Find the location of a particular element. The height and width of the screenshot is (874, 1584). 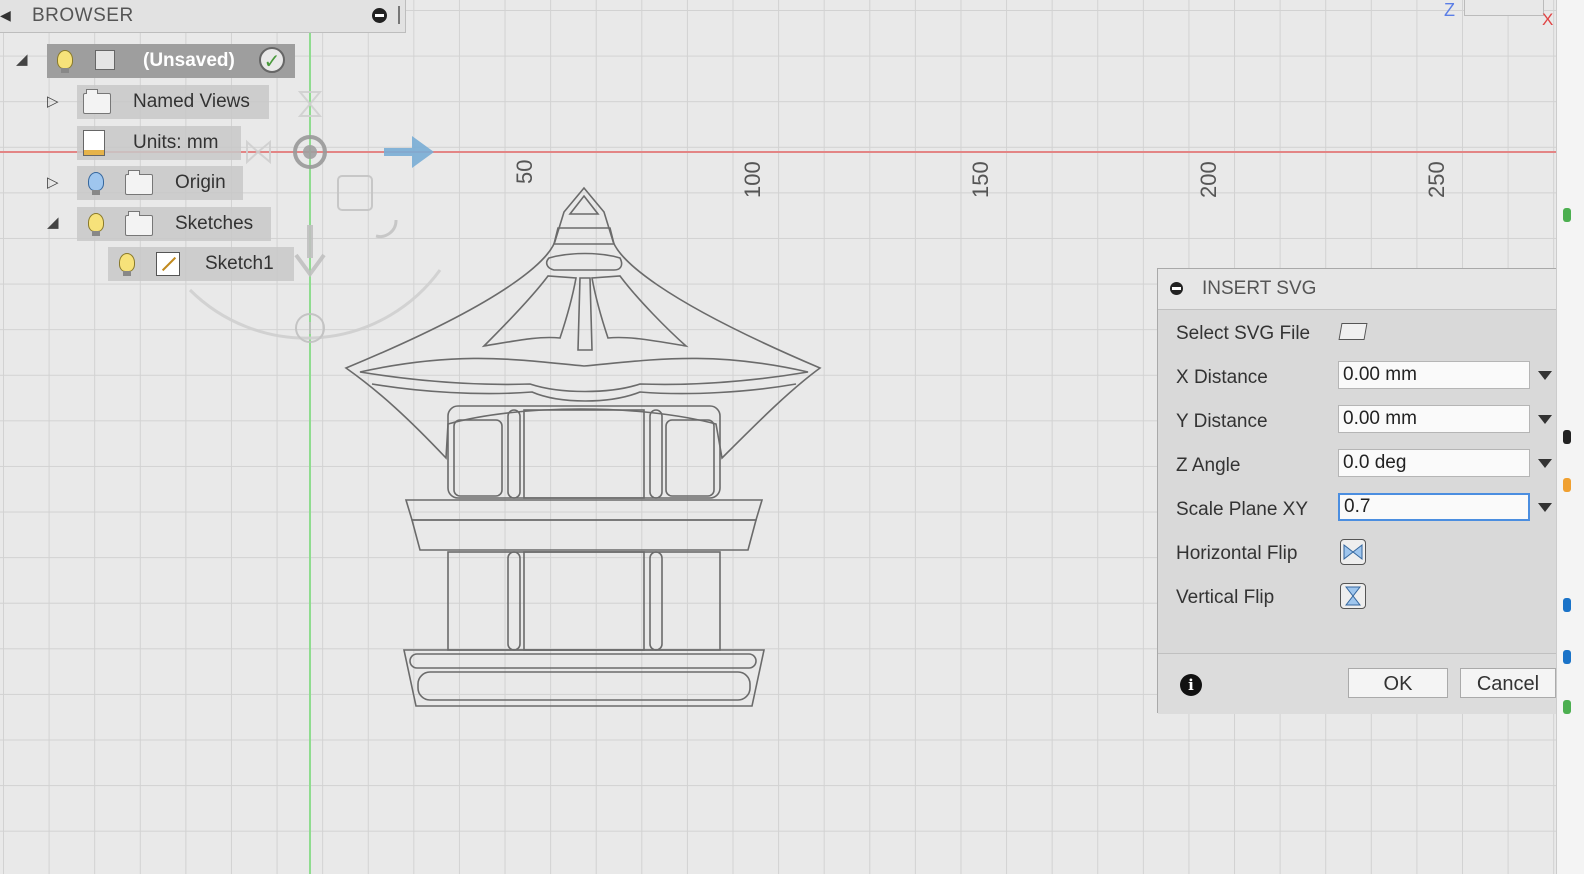

sketch-icon is located at coordinates (168, 264).